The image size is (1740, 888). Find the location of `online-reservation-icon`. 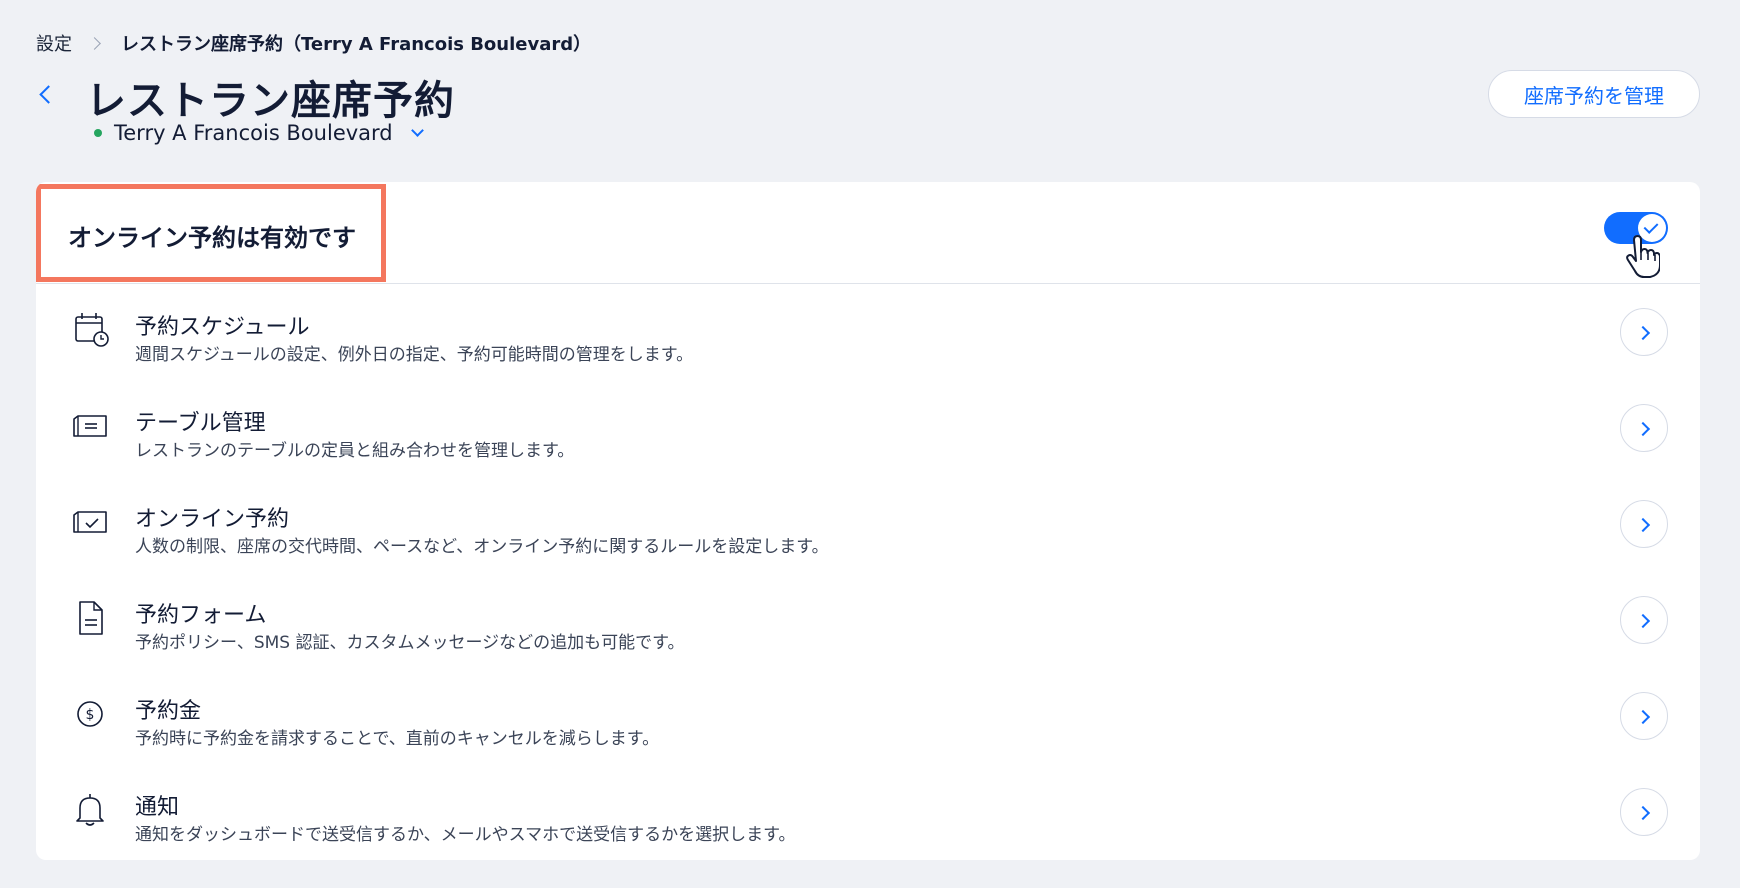

online-reservation-icon is located at coordinates (90, 522).